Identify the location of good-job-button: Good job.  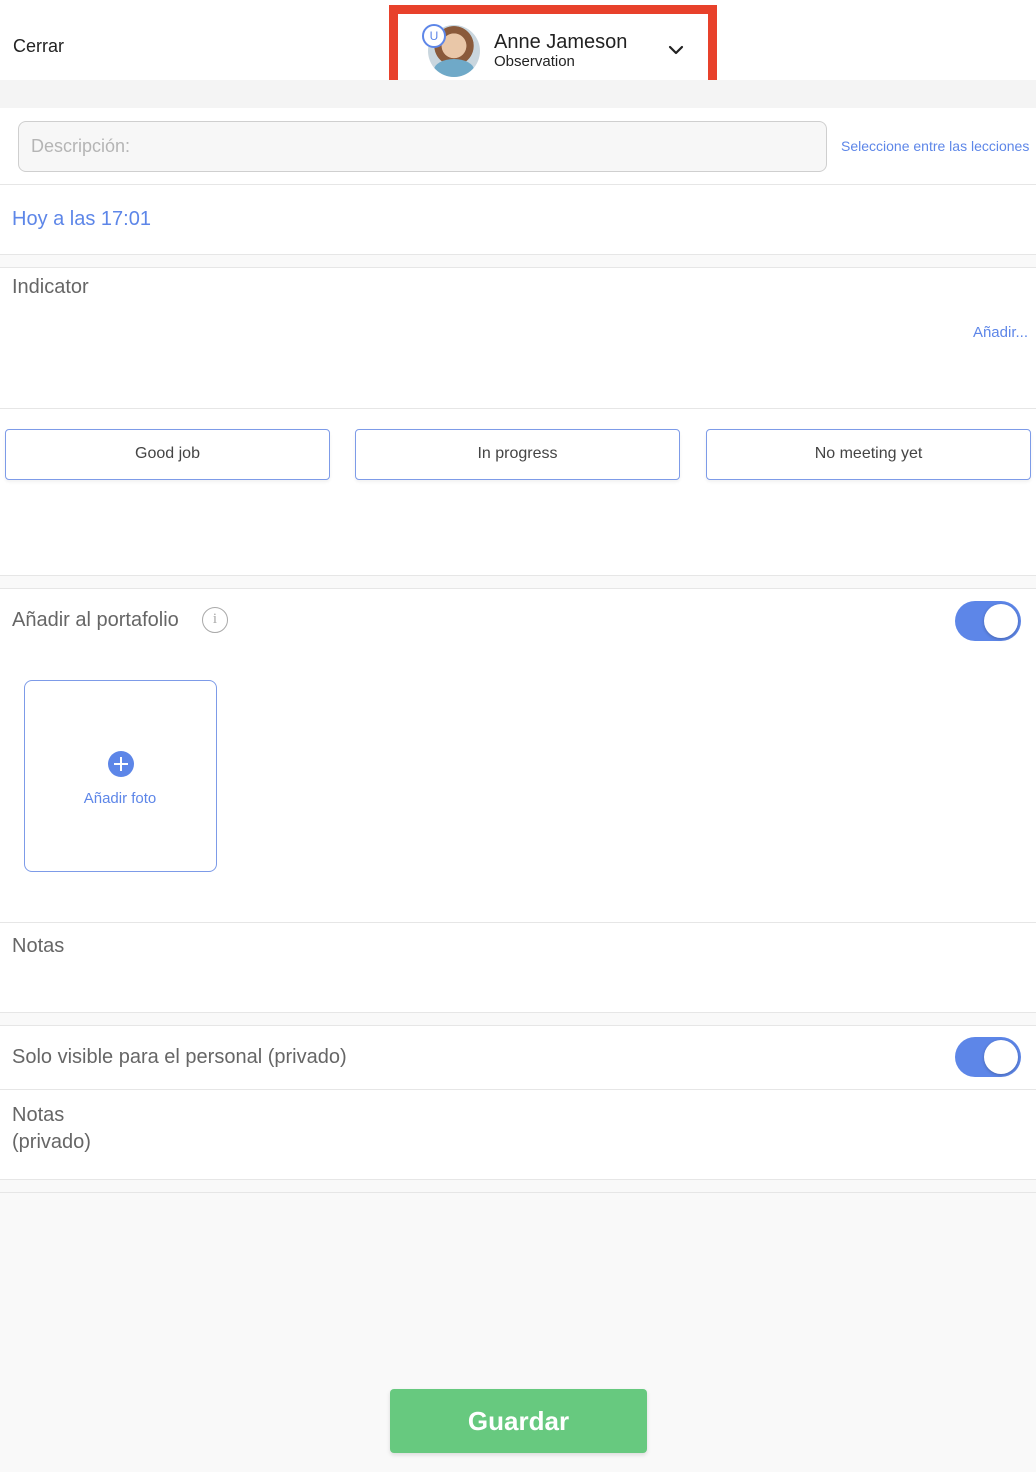
(167, 454).